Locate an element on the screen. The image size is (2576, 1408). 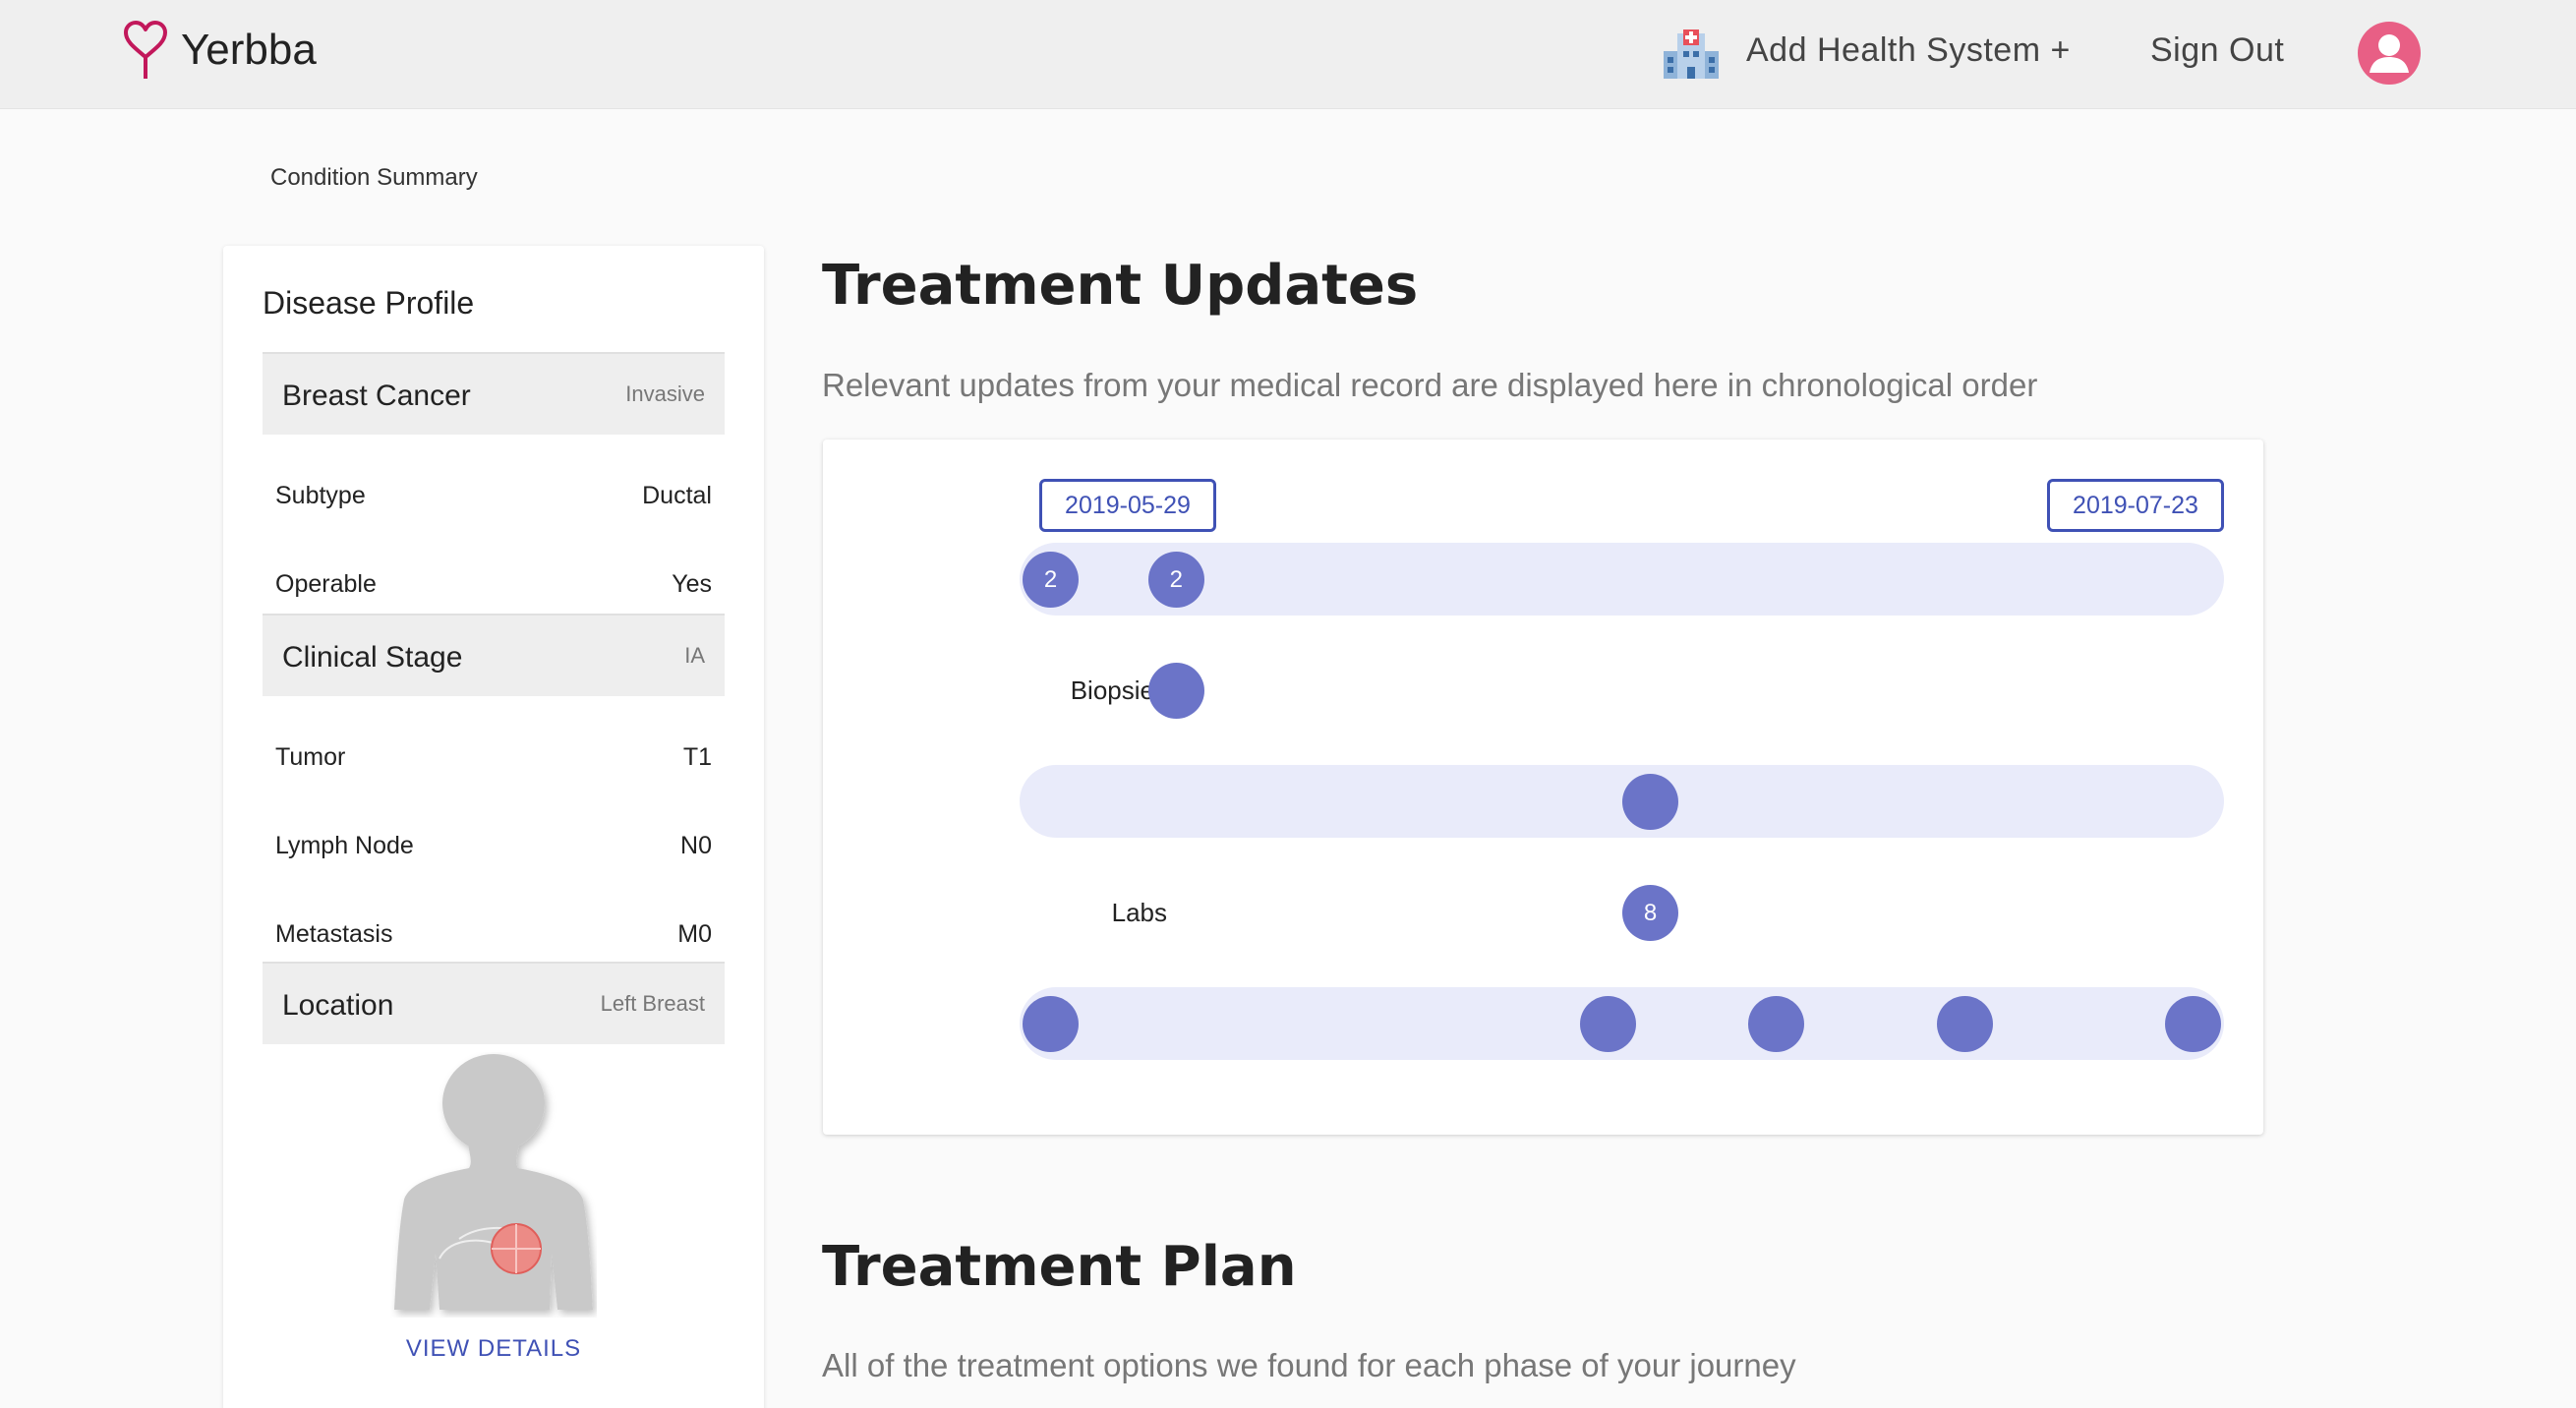
timeline-event-dot: 8 is located at coordinates (1650, 912).